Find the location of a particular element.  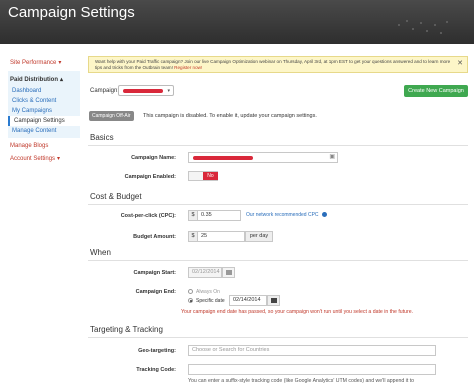

cpc-label: Cost-per-click (CPC): is located at coordinates (148, 216).